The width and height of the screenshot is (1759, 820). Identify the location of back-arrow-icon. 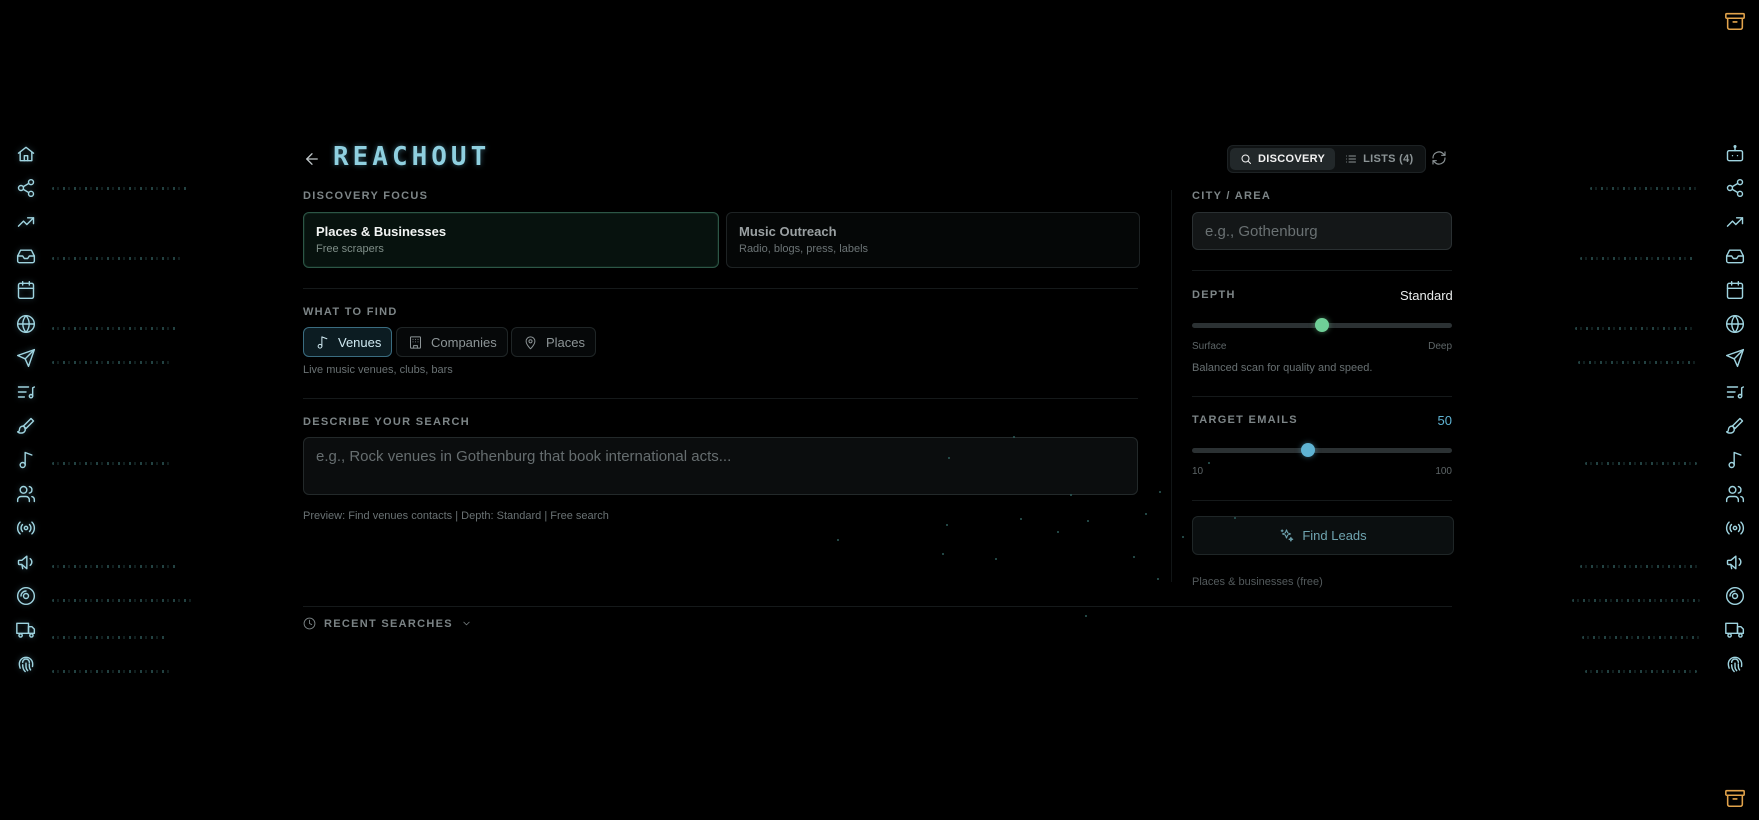
(313, 159).